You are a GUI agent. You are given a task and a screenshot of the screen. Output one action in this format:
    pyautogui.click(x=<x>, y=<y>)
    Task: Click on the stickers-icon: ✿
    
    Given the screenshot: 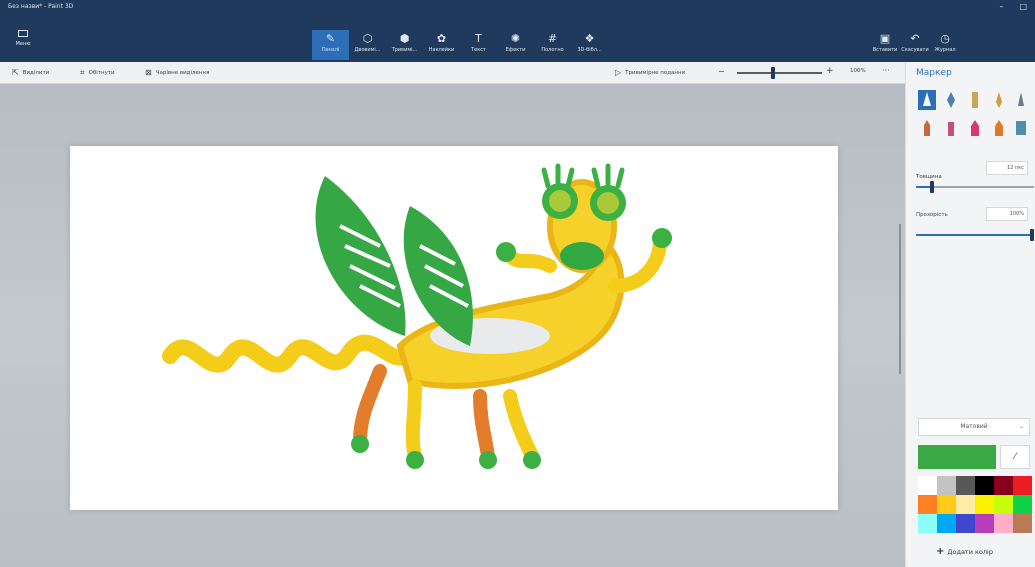 What is the action you would take?
    pyautogui.click(x=441, y=38)
    